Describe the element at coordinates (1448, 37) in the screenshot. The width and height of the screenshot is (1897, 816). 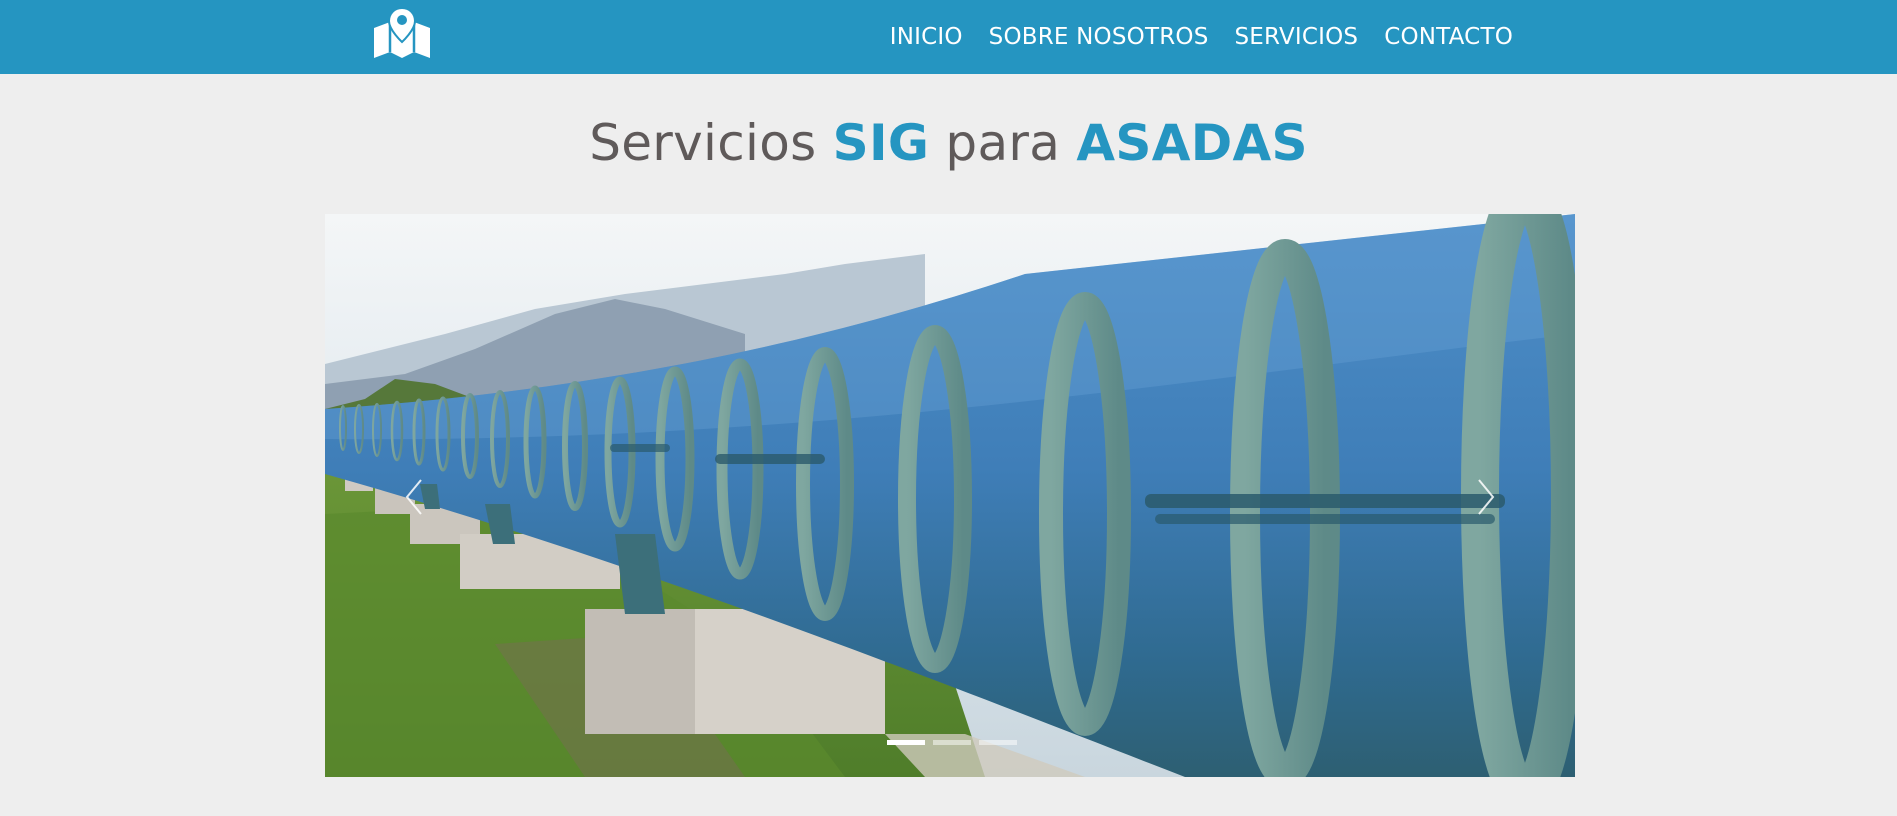
I see `nav-item-contacto: CONTACTO` at that location.